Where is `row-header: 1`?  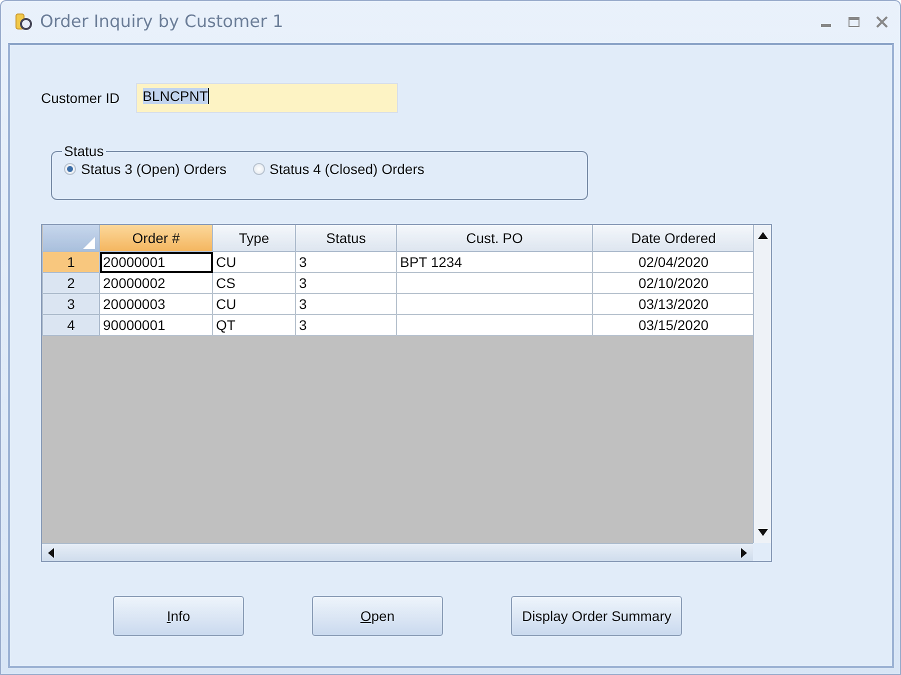 row-header: 1 is located at coordinates (71, 262).